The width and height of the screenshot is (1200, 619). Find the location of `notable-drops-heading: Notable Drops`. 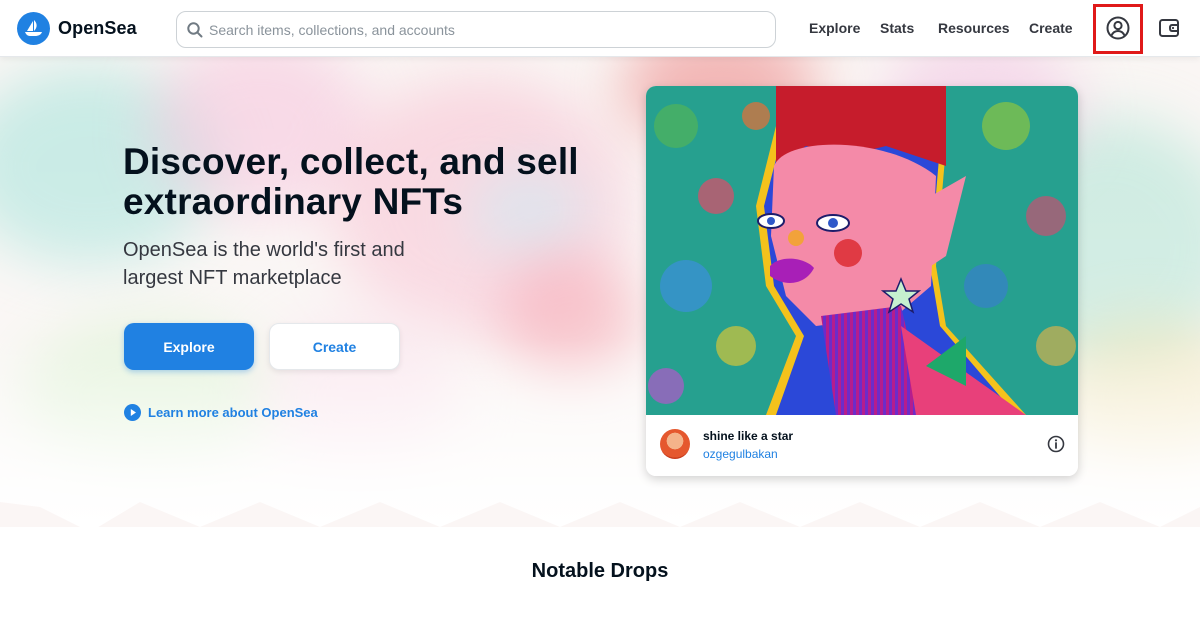

notable-drops-heading: Notable Drops is located at coordinates (600, 571).